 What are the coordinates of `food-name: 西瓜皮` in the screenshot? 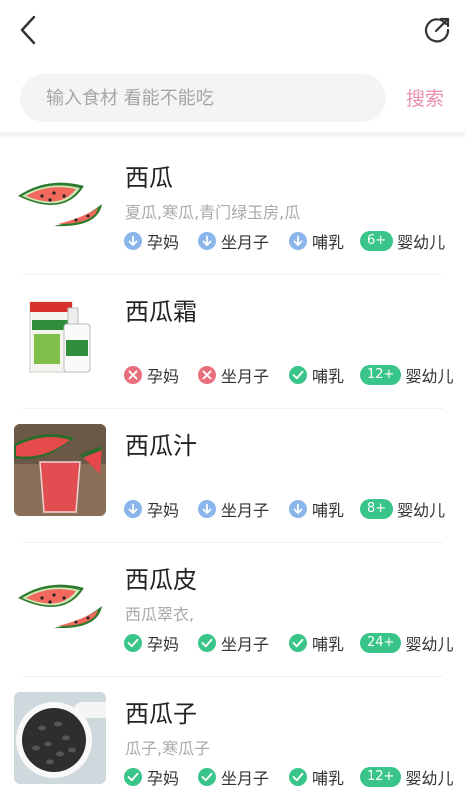 It's located at (161, 580).